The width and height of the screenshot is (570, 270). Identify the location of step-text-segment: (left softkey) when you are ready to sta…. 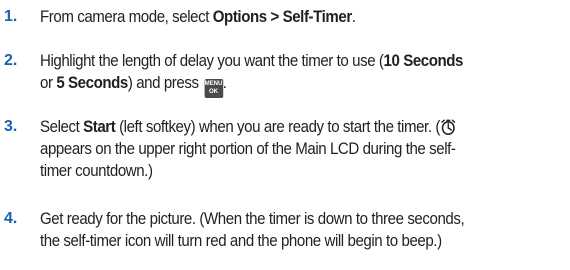
(277, 127).